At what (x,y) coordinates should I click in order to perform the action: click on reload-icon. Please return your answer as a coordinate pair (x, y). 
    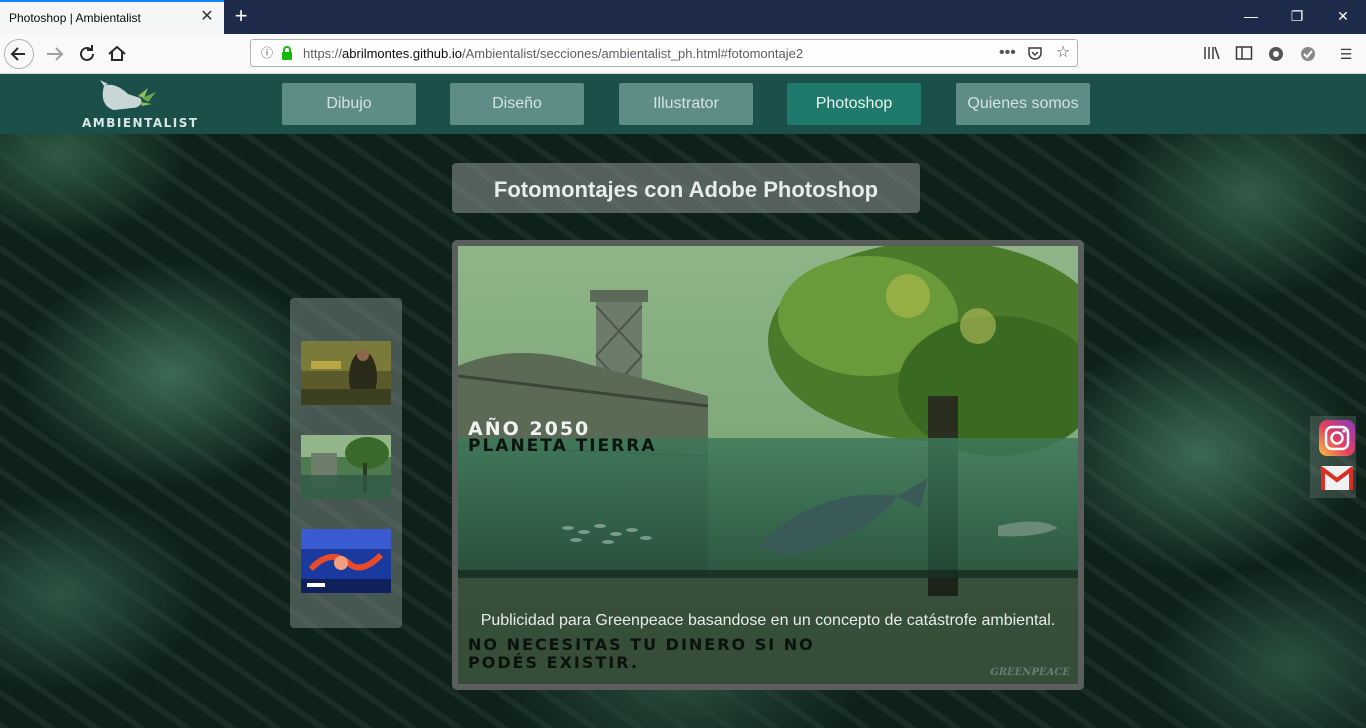
    Looking at the image, I should click on (87, 54).